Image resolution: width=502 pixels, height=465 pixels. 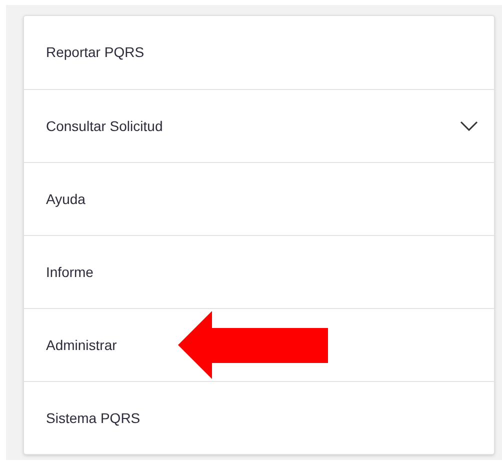 I want to click on menu-item: Administrar, so click(x=259, y=344).